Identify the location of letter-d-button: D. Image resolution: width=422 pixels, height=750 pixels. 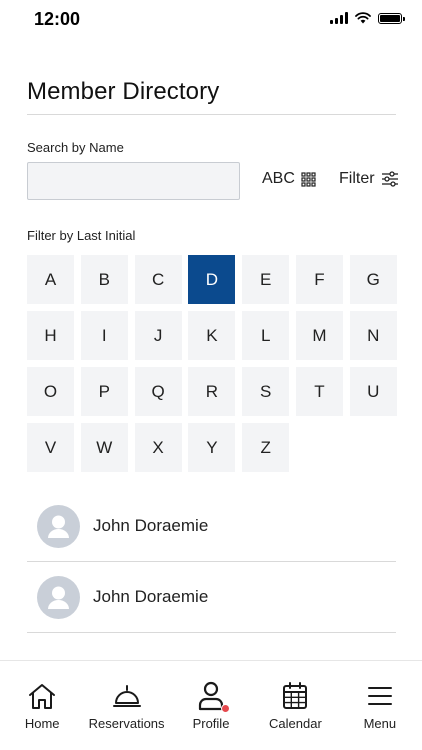
(212, 279).